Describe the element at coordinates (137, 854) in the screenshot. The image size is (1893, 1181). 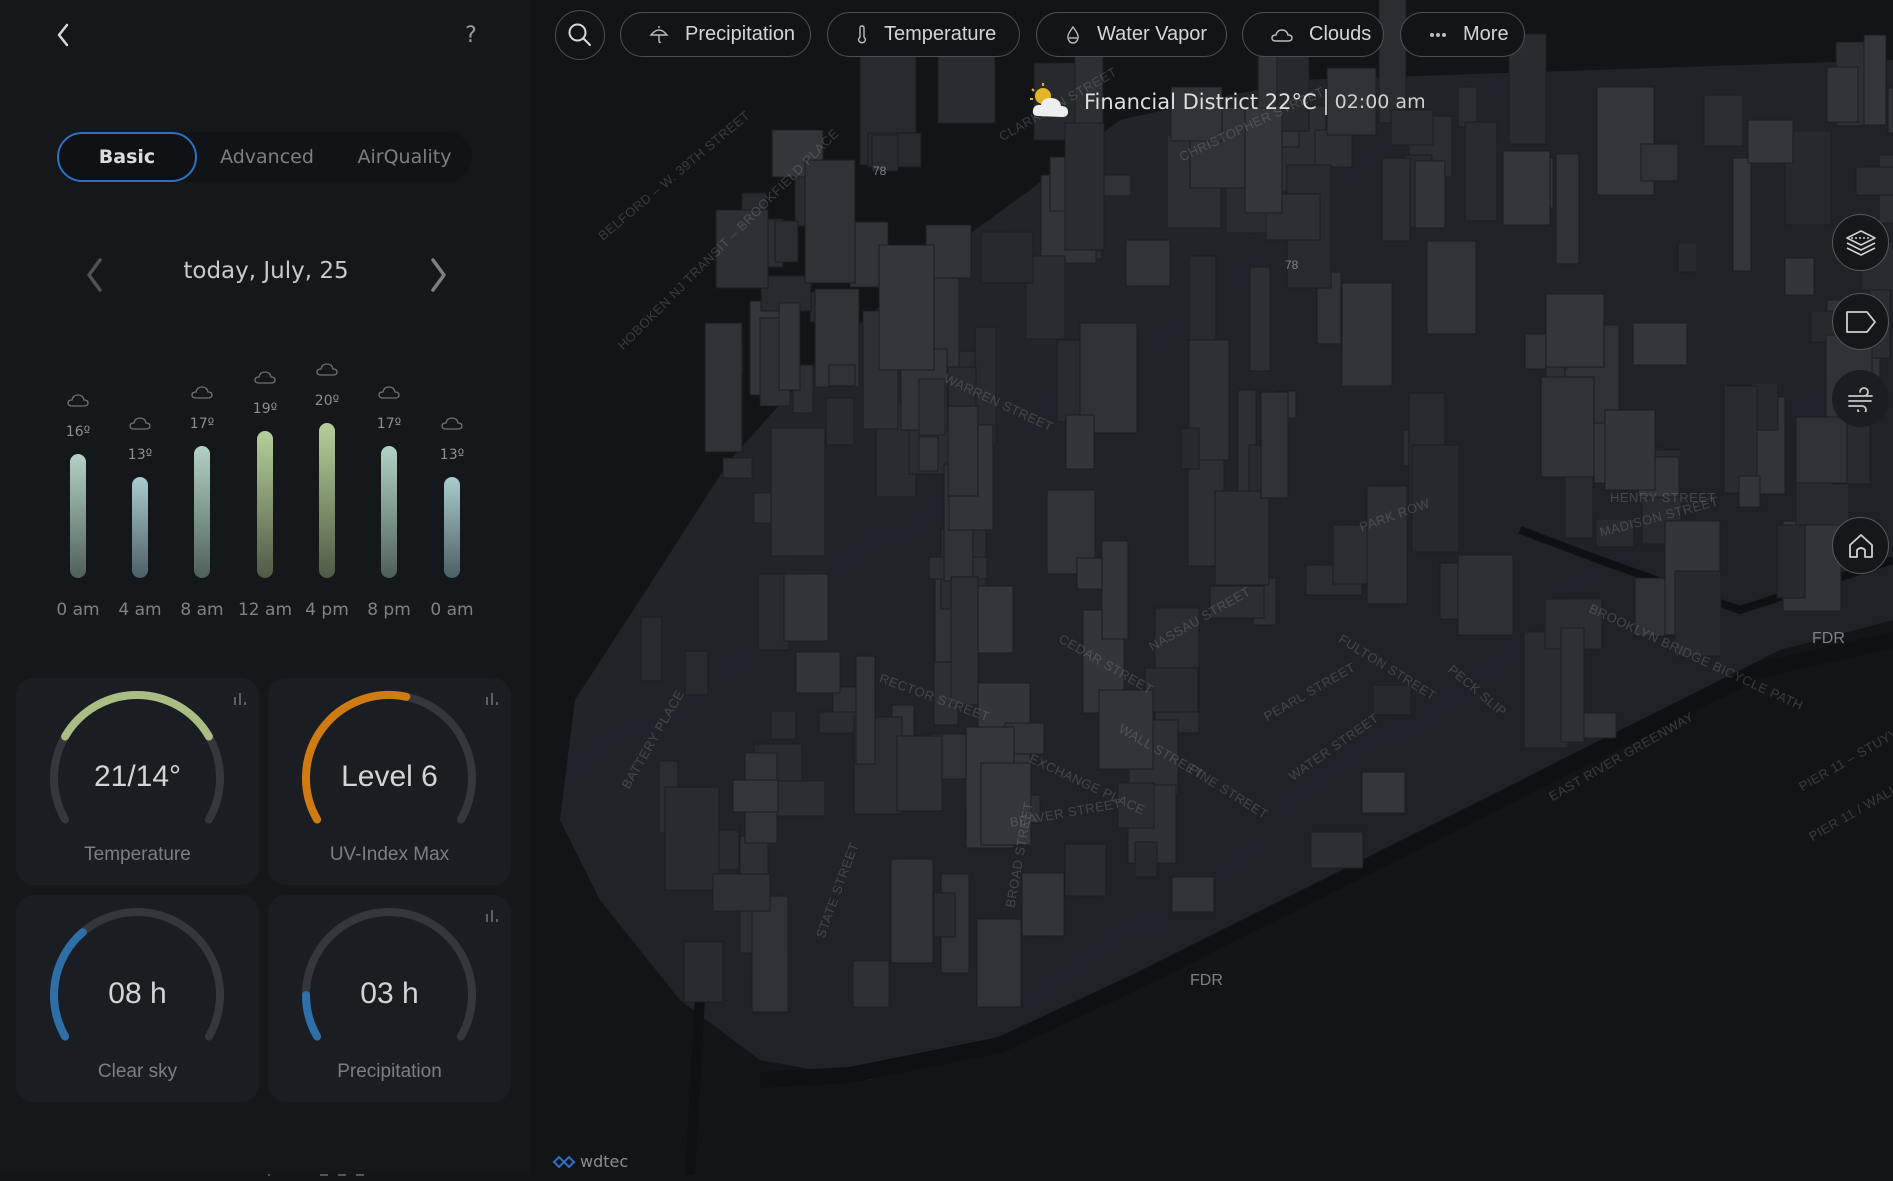
I see `card-label: Temperature` at that location.